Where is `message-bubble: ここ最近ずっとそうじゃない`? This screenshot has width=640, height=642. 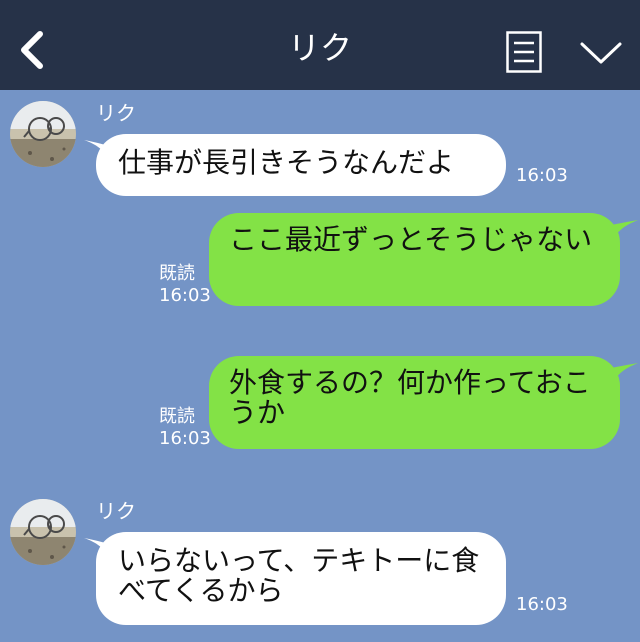
message-bubble: ここ最近ずっとそうじゃない is located at coordinates (414, 259).